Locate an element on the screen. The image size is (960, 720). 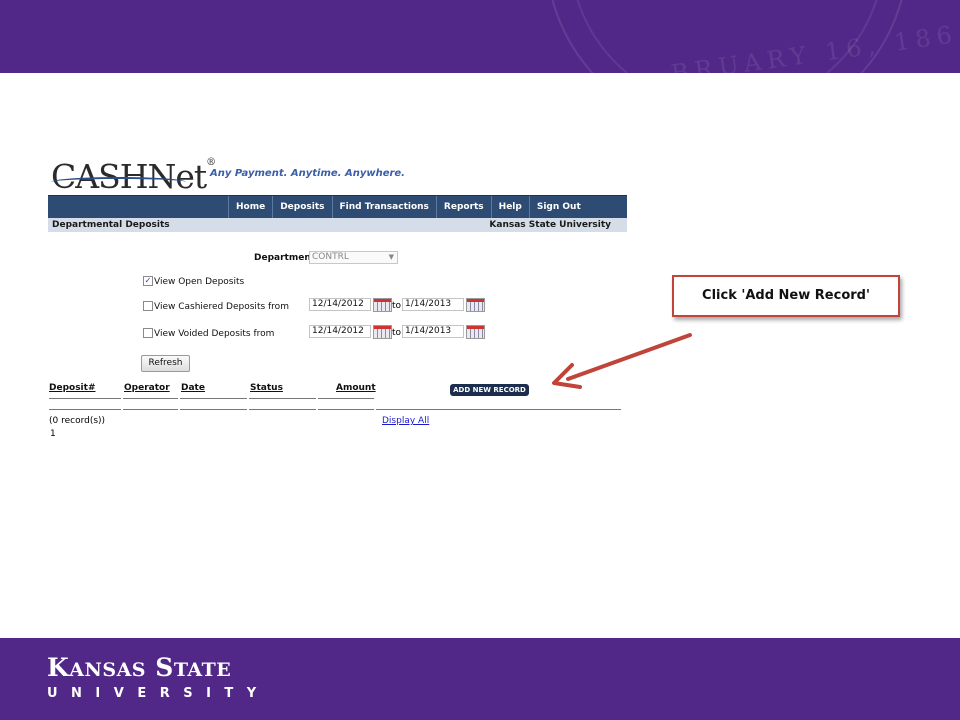
display-all-link: Display All is located at coordinates (405, 421).